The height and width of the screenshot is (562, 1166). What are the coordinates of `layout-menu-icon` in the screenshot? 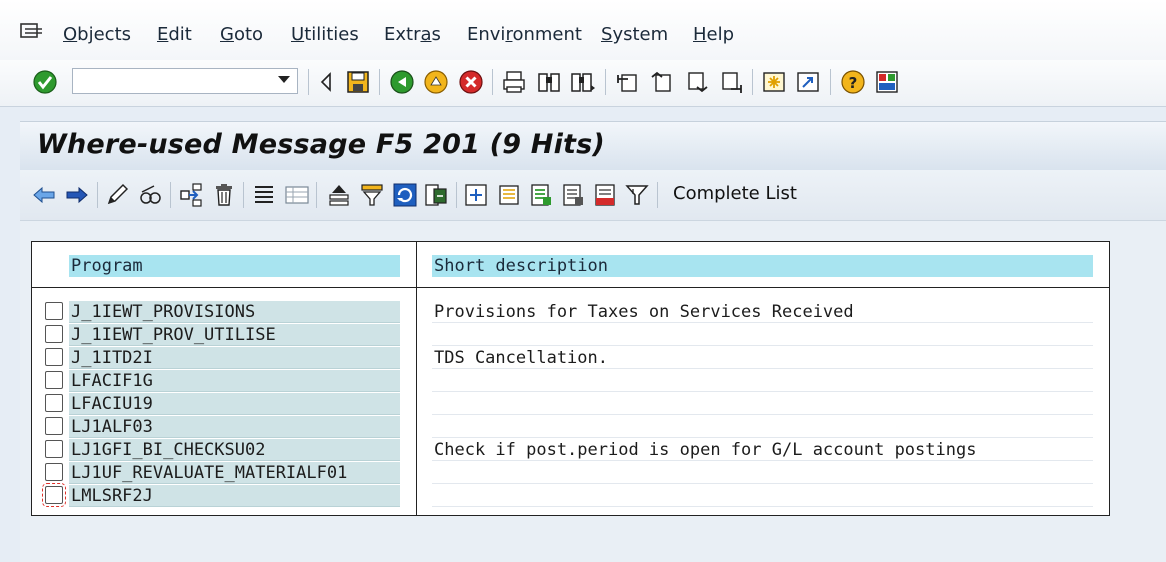 It's located at (887, 82).